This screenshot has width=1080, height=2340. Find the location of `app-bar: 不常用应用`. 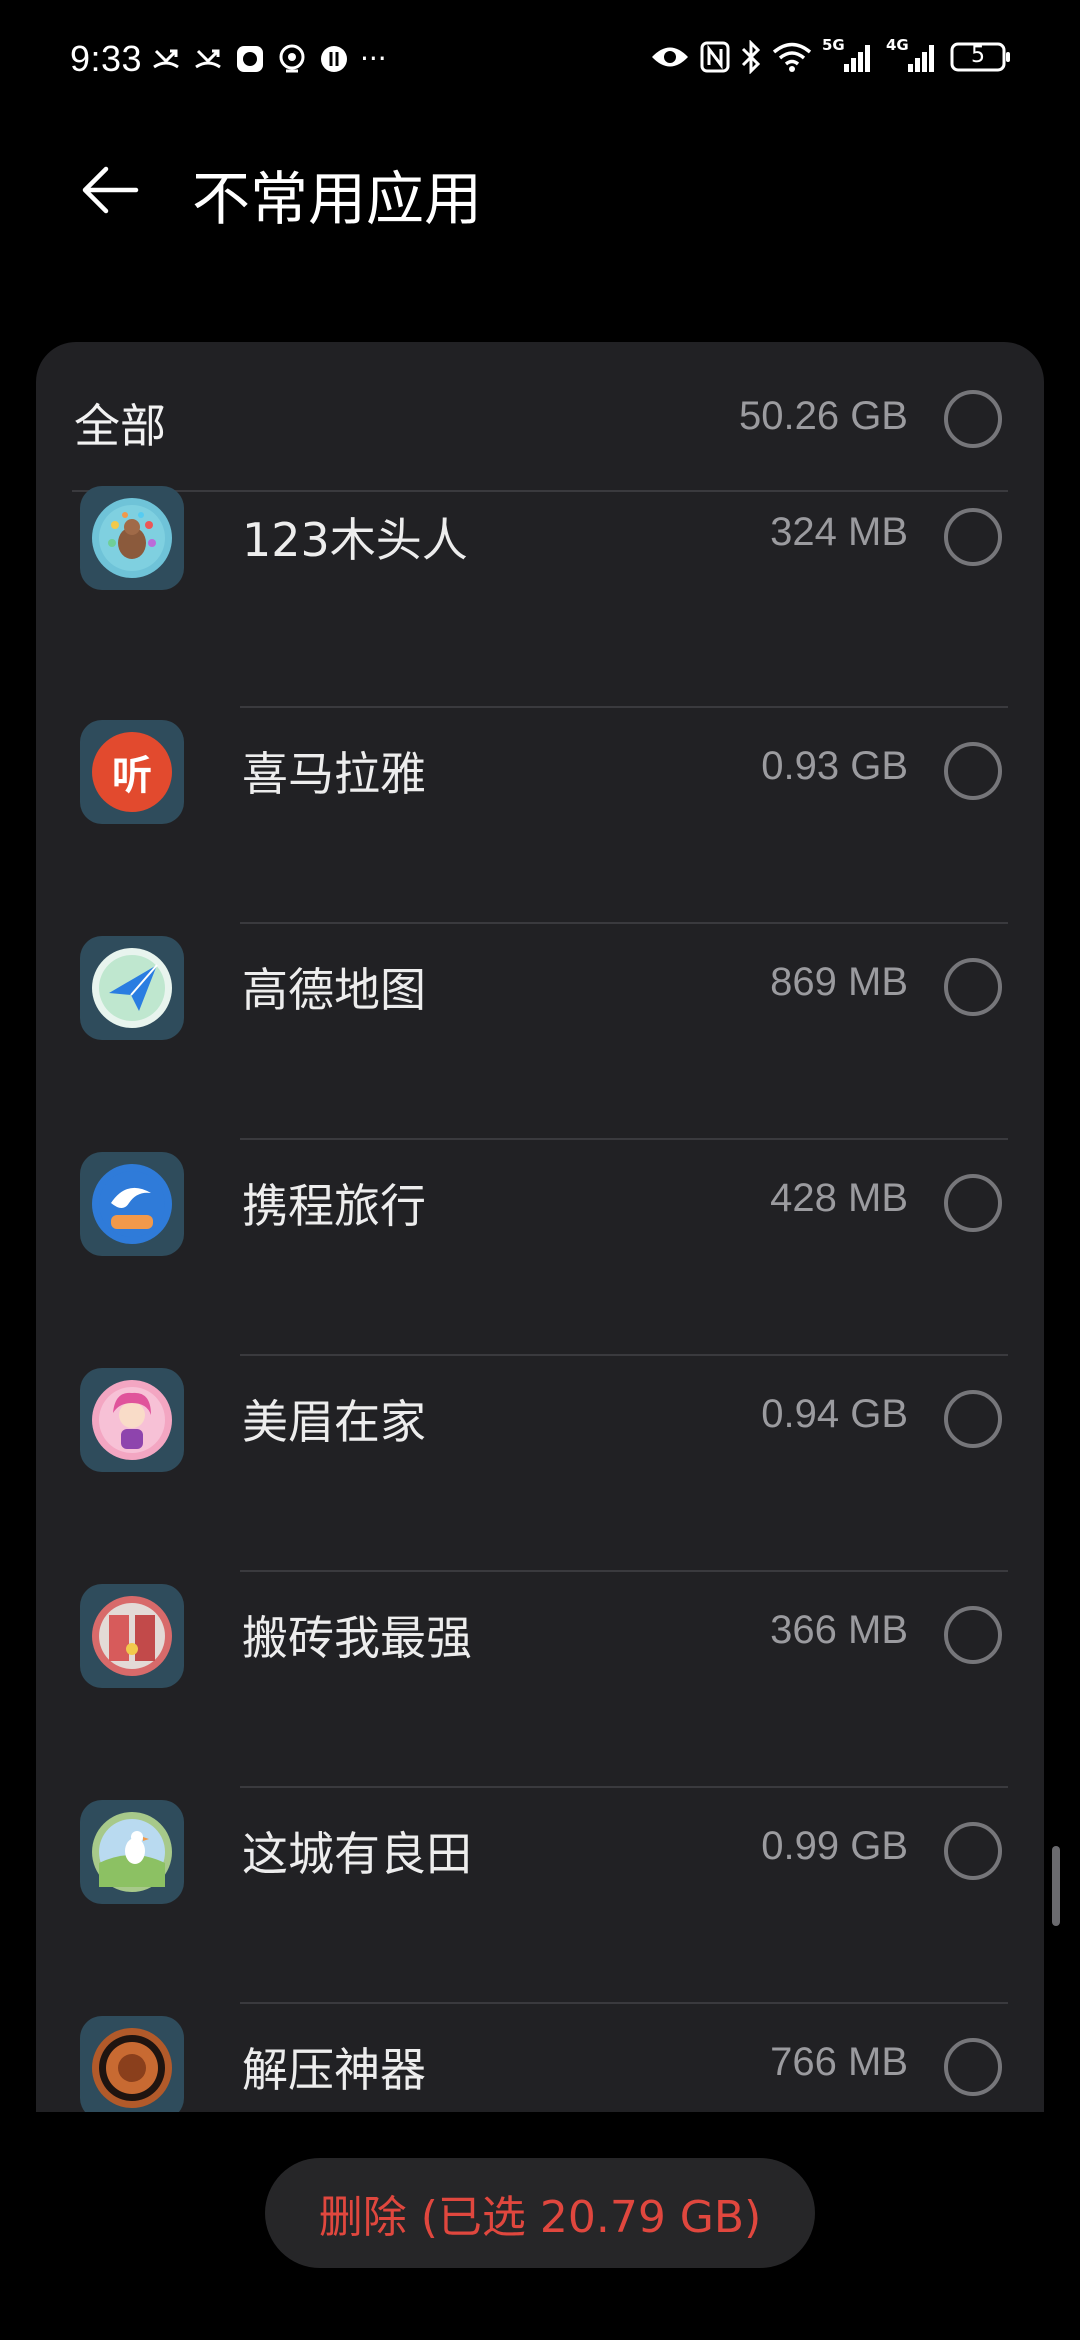

app-bar: 不常用应用 is located at coordinates (540, 187).